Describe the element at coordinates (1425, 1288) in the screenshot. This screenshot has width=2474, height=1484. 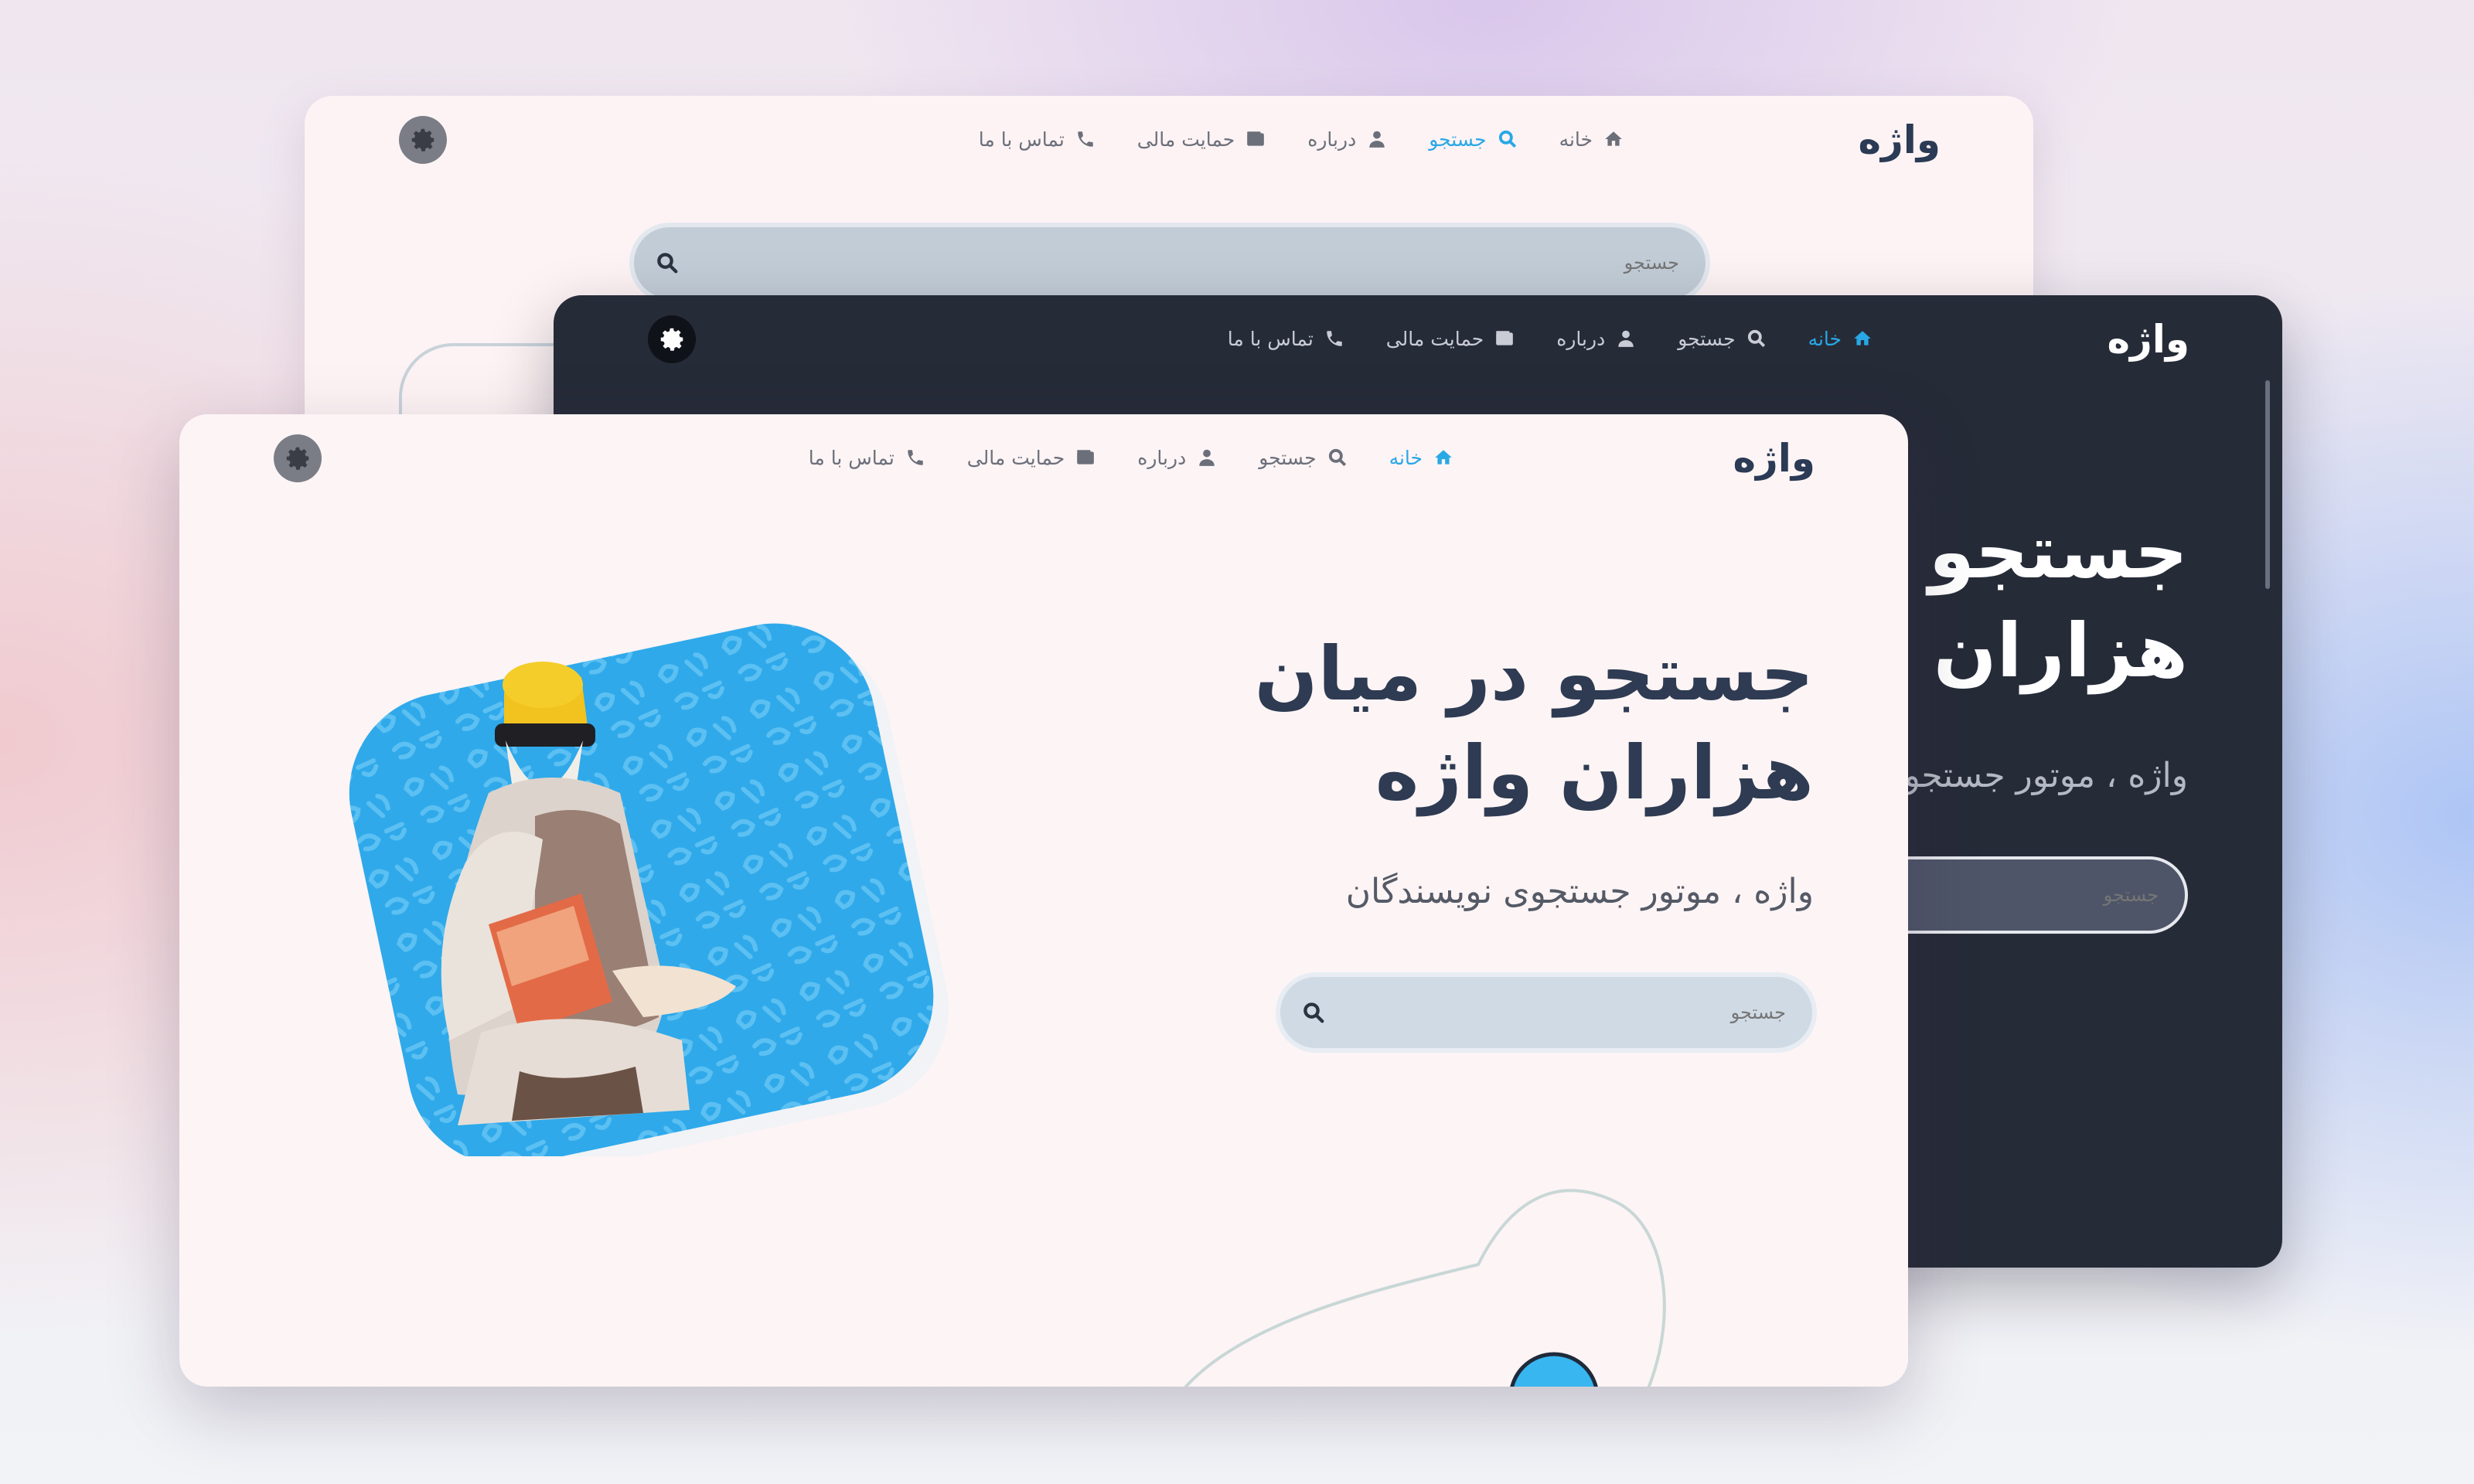
I see `decorative-curve` at that location.